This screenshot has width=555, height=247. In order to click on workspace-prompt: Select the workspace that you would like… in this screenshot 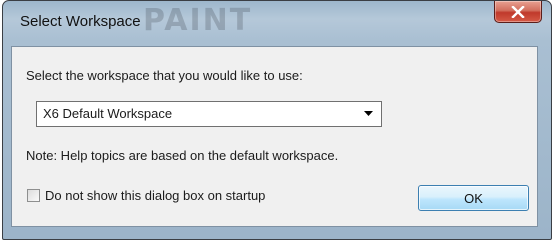, I will do `click(164, 75)`.